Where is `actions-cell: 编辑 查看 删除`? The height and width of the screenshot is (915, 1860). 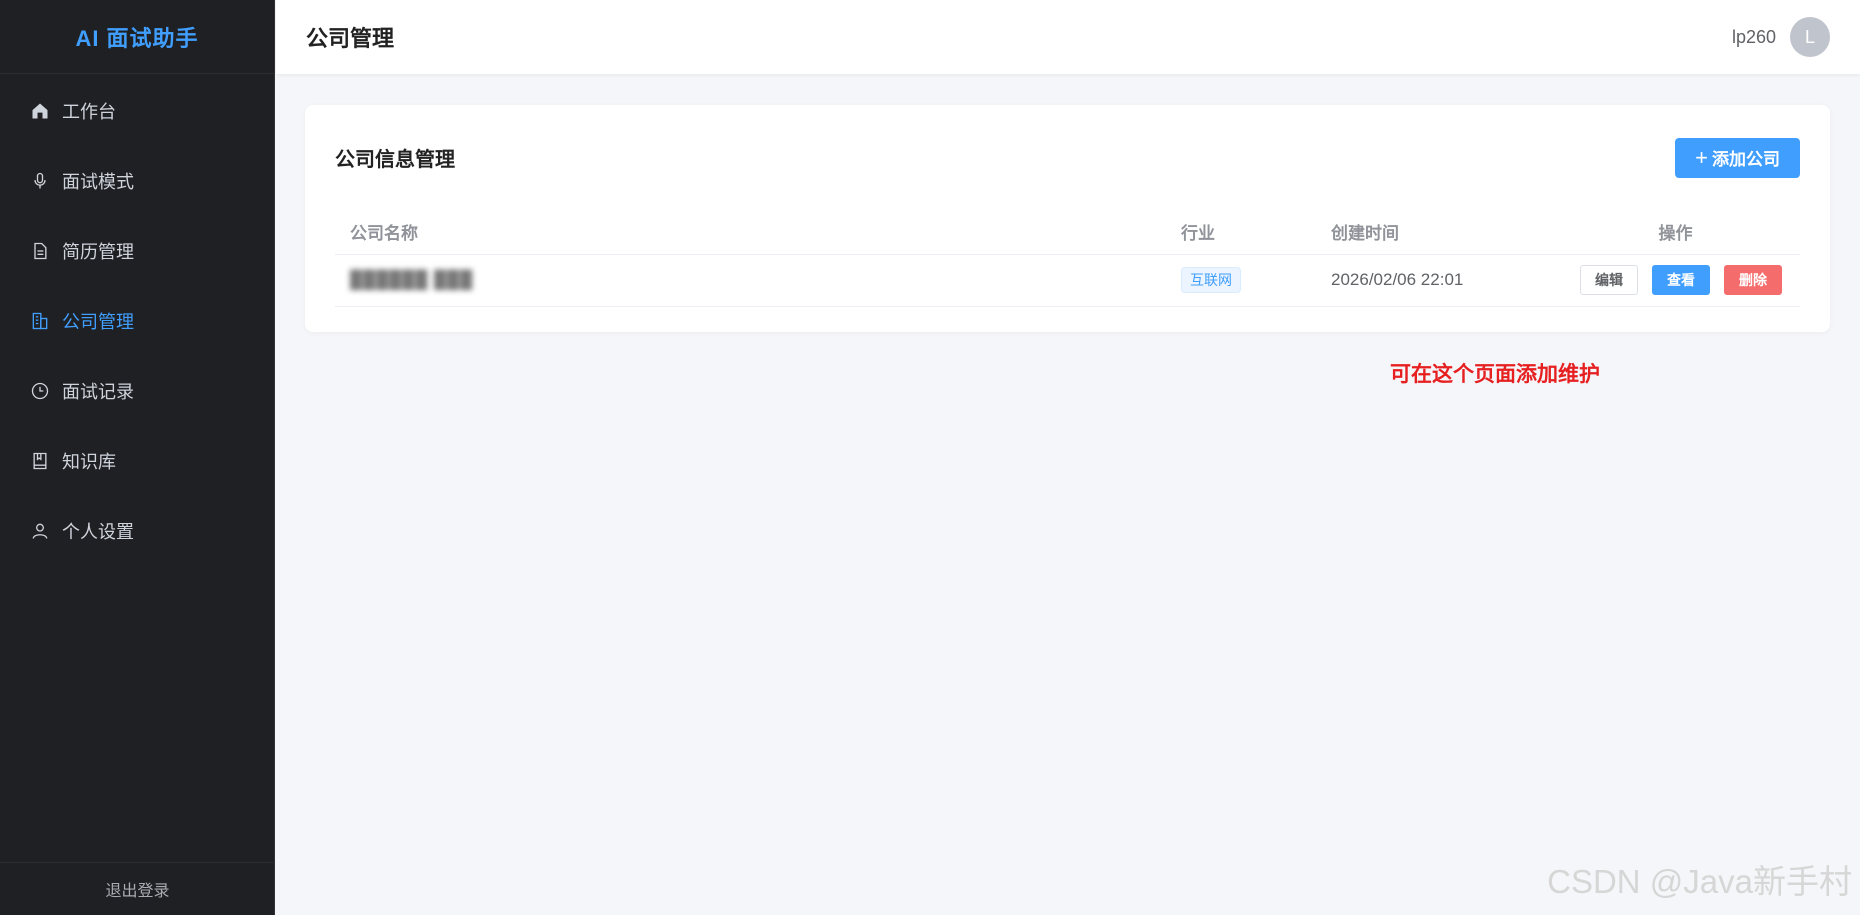 actions-cell: 编辑 查看 删除 is located at coordinates (1675, 280).